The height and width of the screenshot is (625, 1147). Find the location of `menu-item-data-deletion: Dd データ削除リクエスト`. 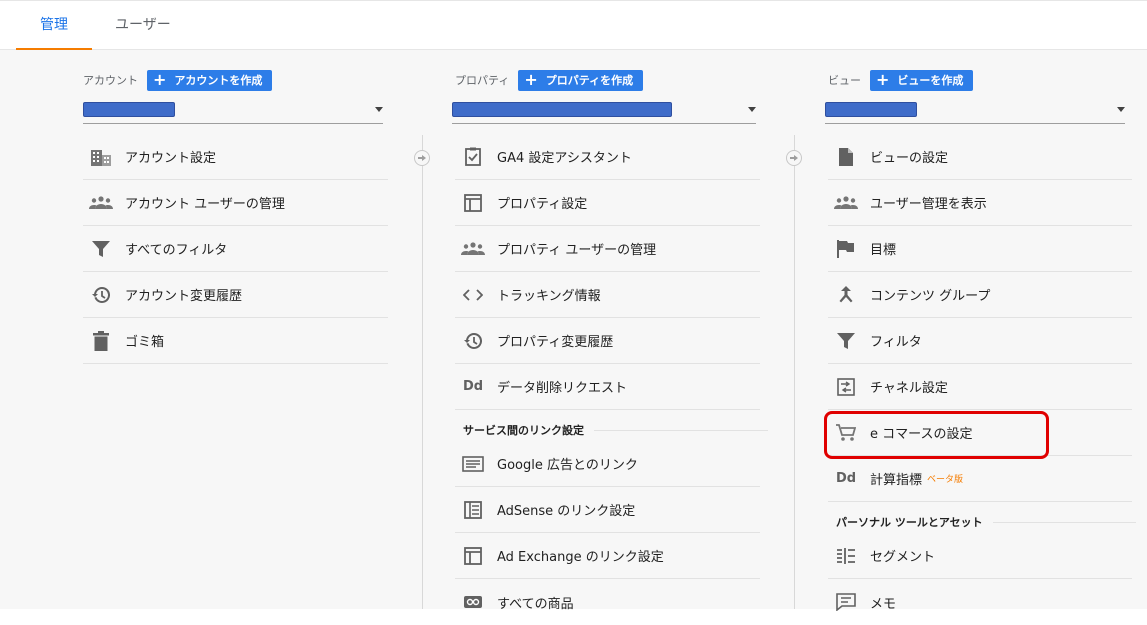

menu-item-data-deletion: Dd データ削除リクエスト is located at coordinates (607, 387).